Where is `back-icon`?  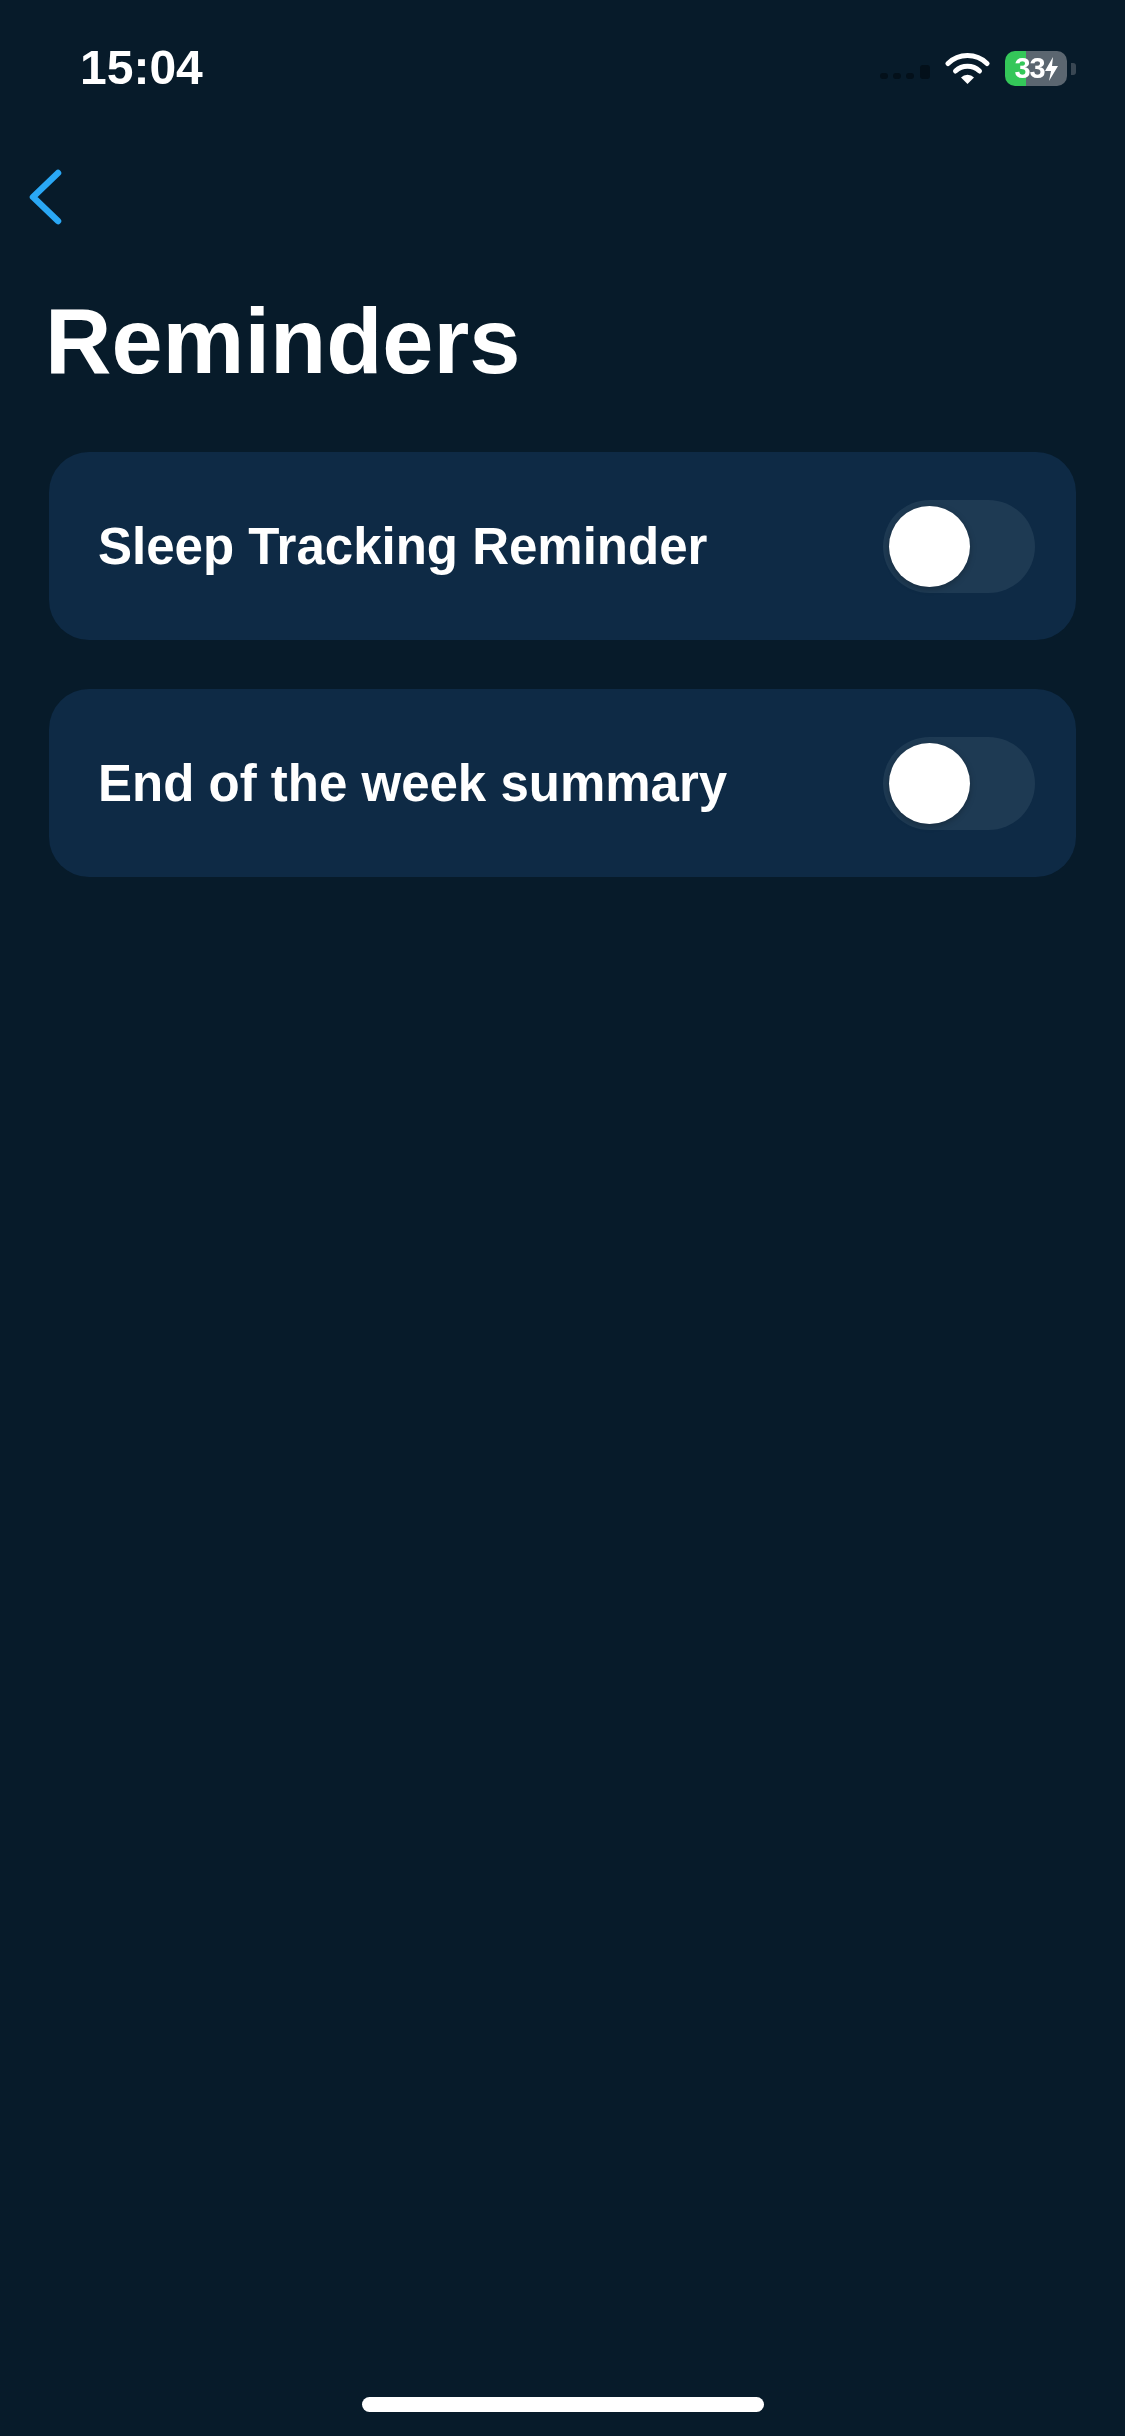
back-icon is located at coordinates (45, 197).